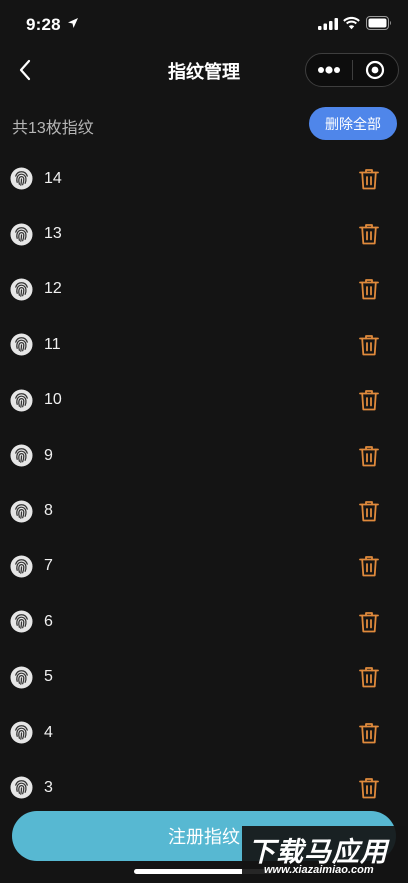 This screenshot has width=408, height=883. I want to click on fingerprint-row: 11, so click(204, 344).